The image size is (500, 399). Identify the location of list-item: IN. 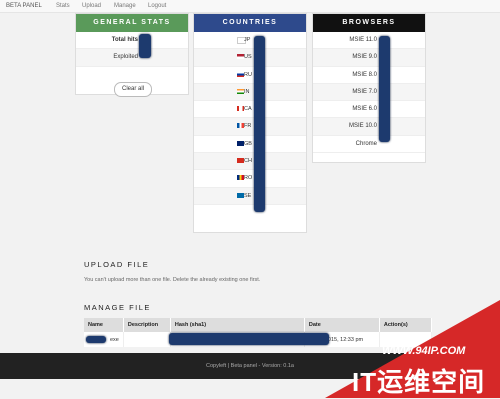
(250, 92).